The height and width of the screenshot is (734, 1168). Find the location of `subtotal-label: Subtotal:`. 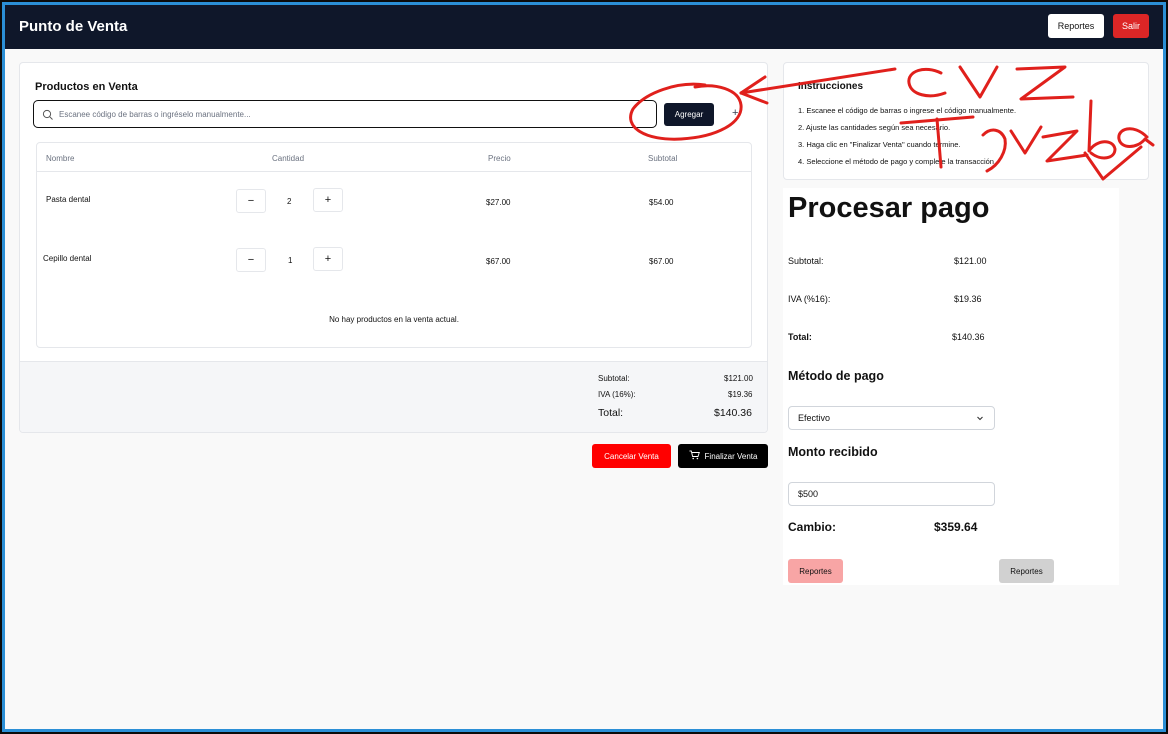

subtotal-label: Subtotal: is located at coordinates (614, 378).